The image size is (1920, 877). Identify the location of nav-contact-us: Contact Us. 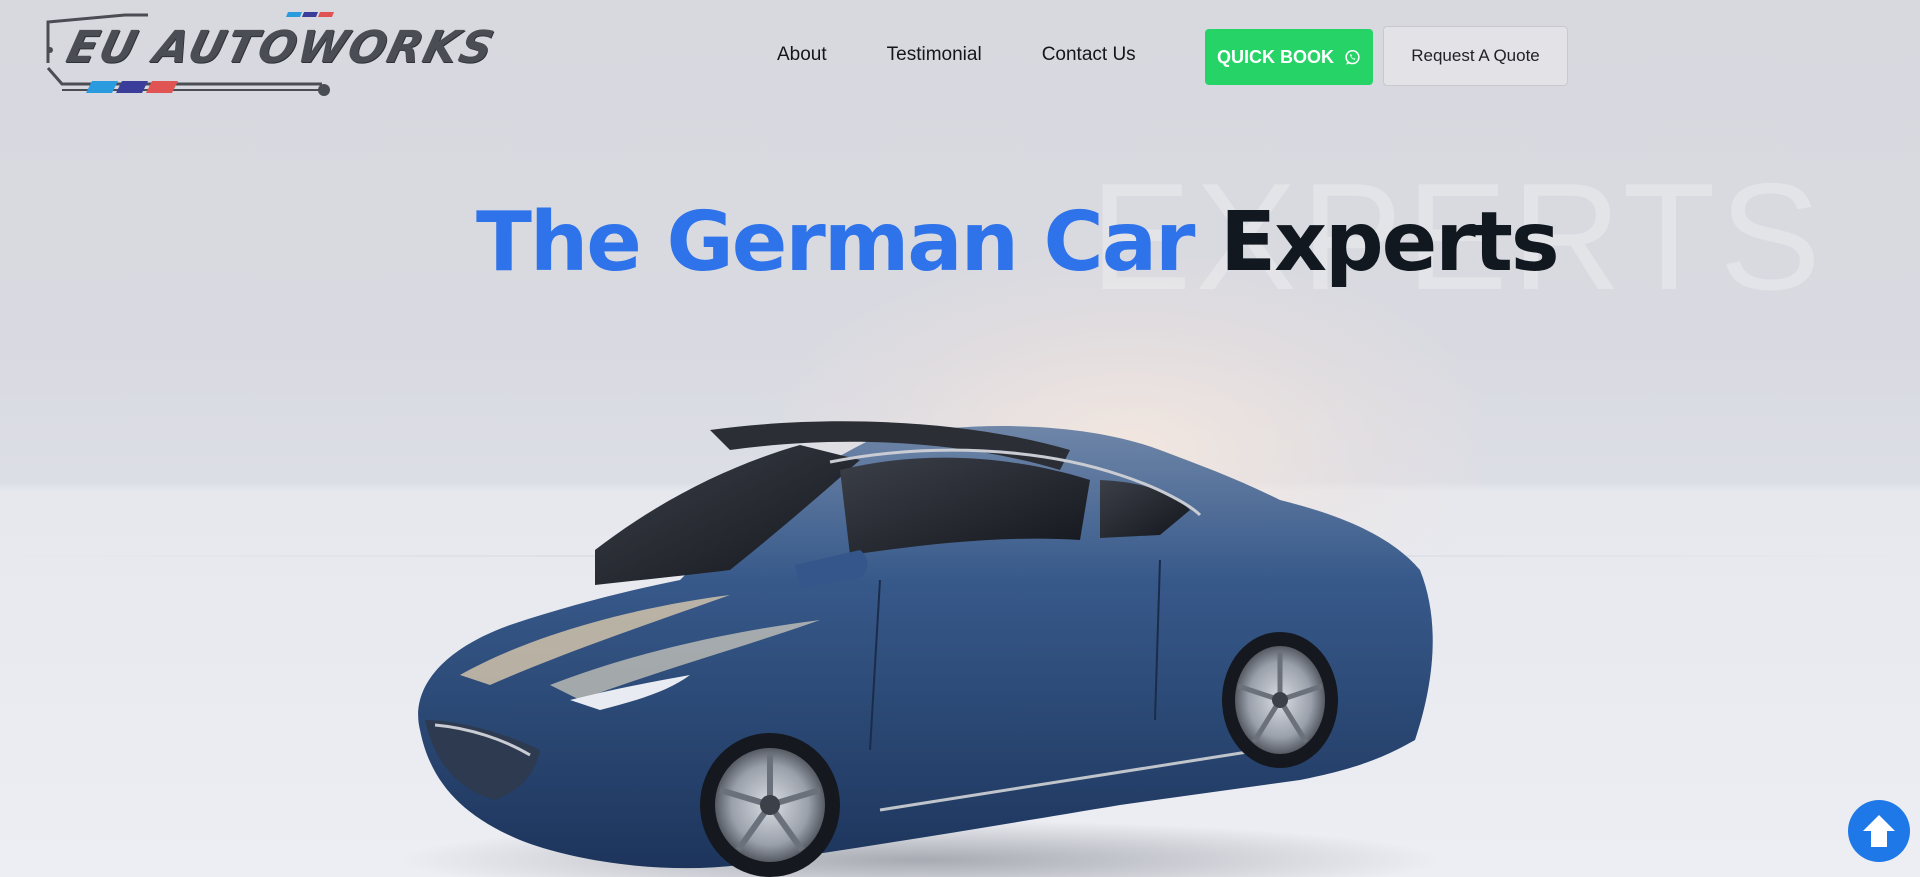
(1089, 55).